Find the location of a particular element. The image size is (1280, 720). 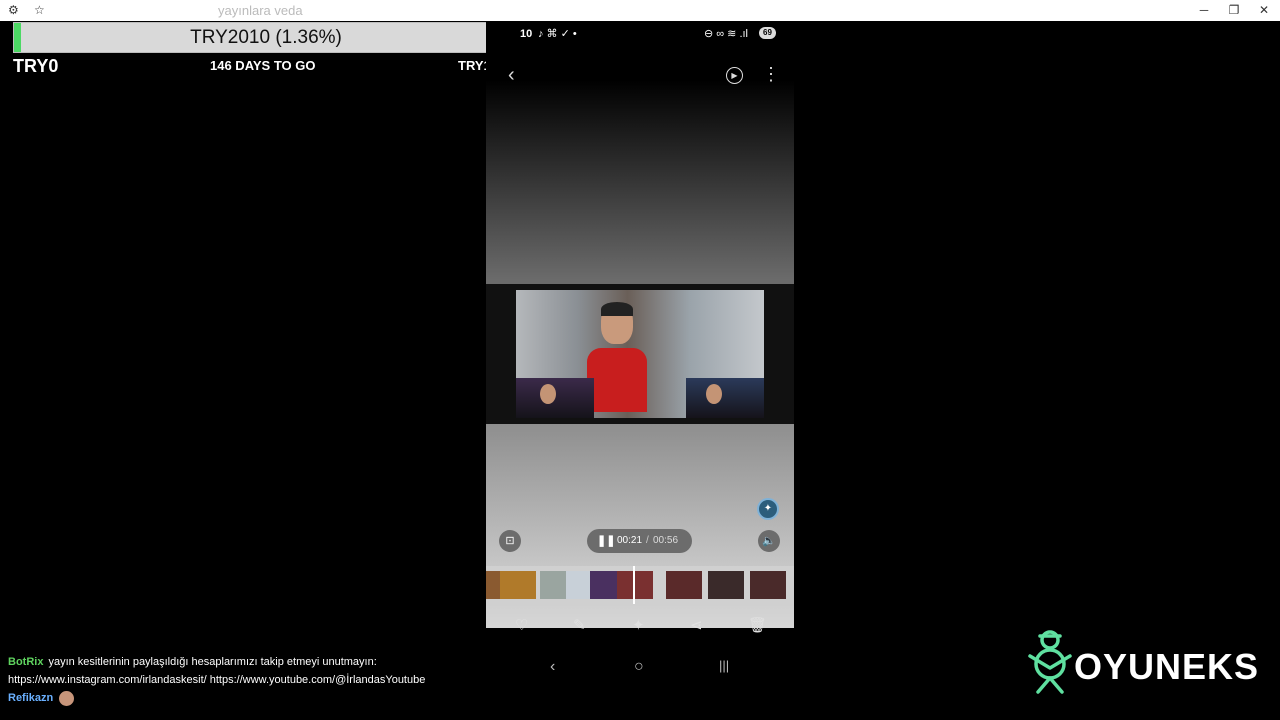

play-icon: ▶ is located at coordinates (734, 75).